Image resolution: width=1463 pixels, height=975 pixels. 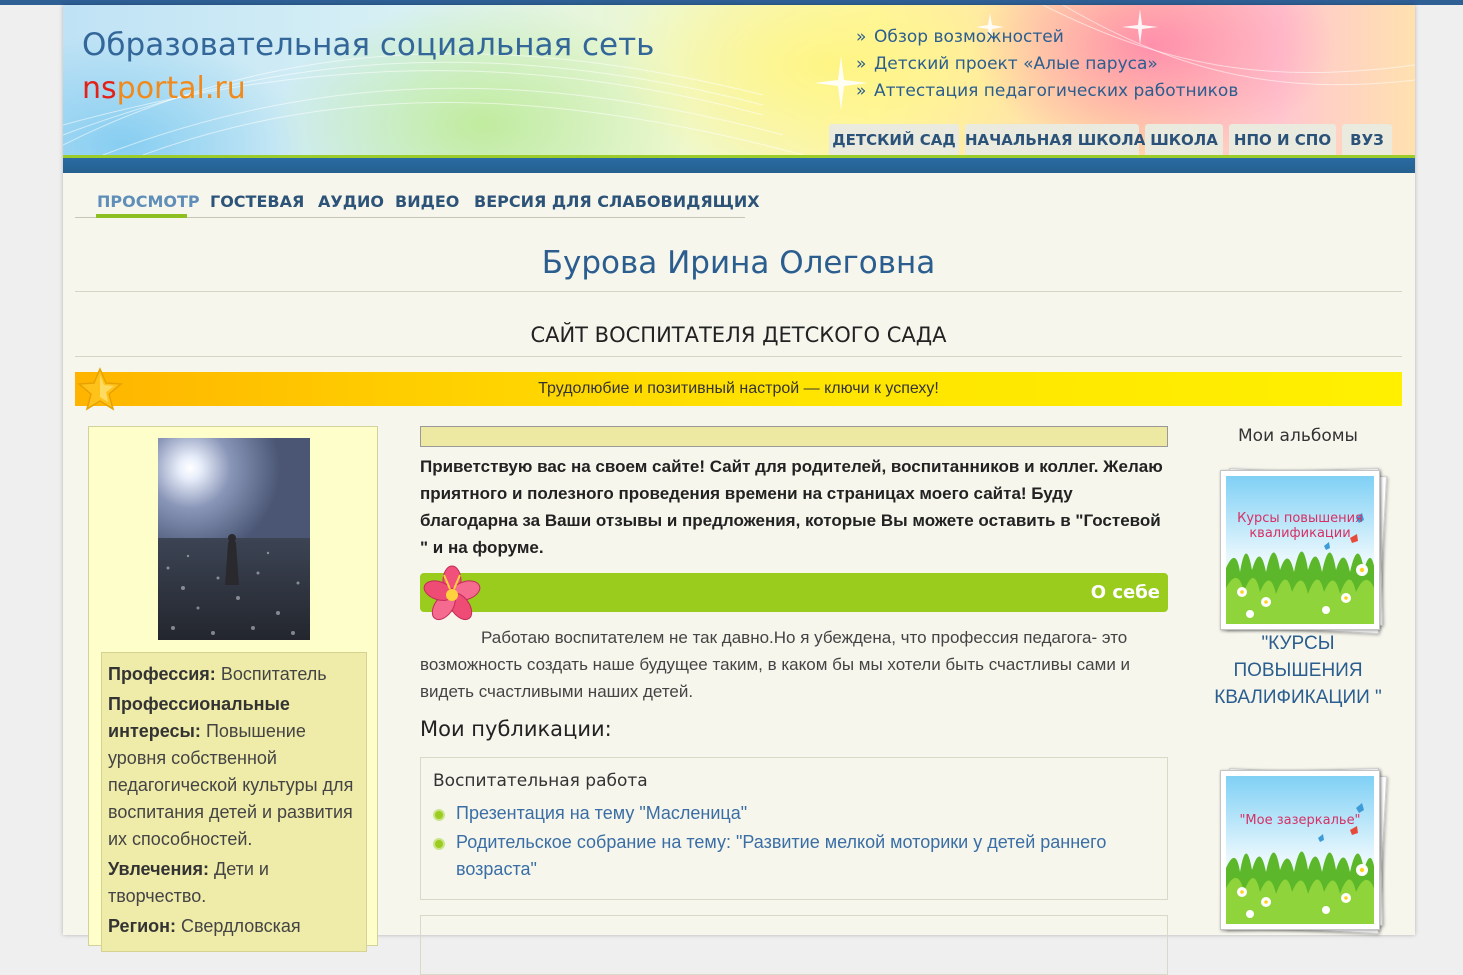 What do you see at coordinates (1298, 436) in the screenshot?
I see `albums-title: Мои альбомы` at bounding box center [1298, 436].